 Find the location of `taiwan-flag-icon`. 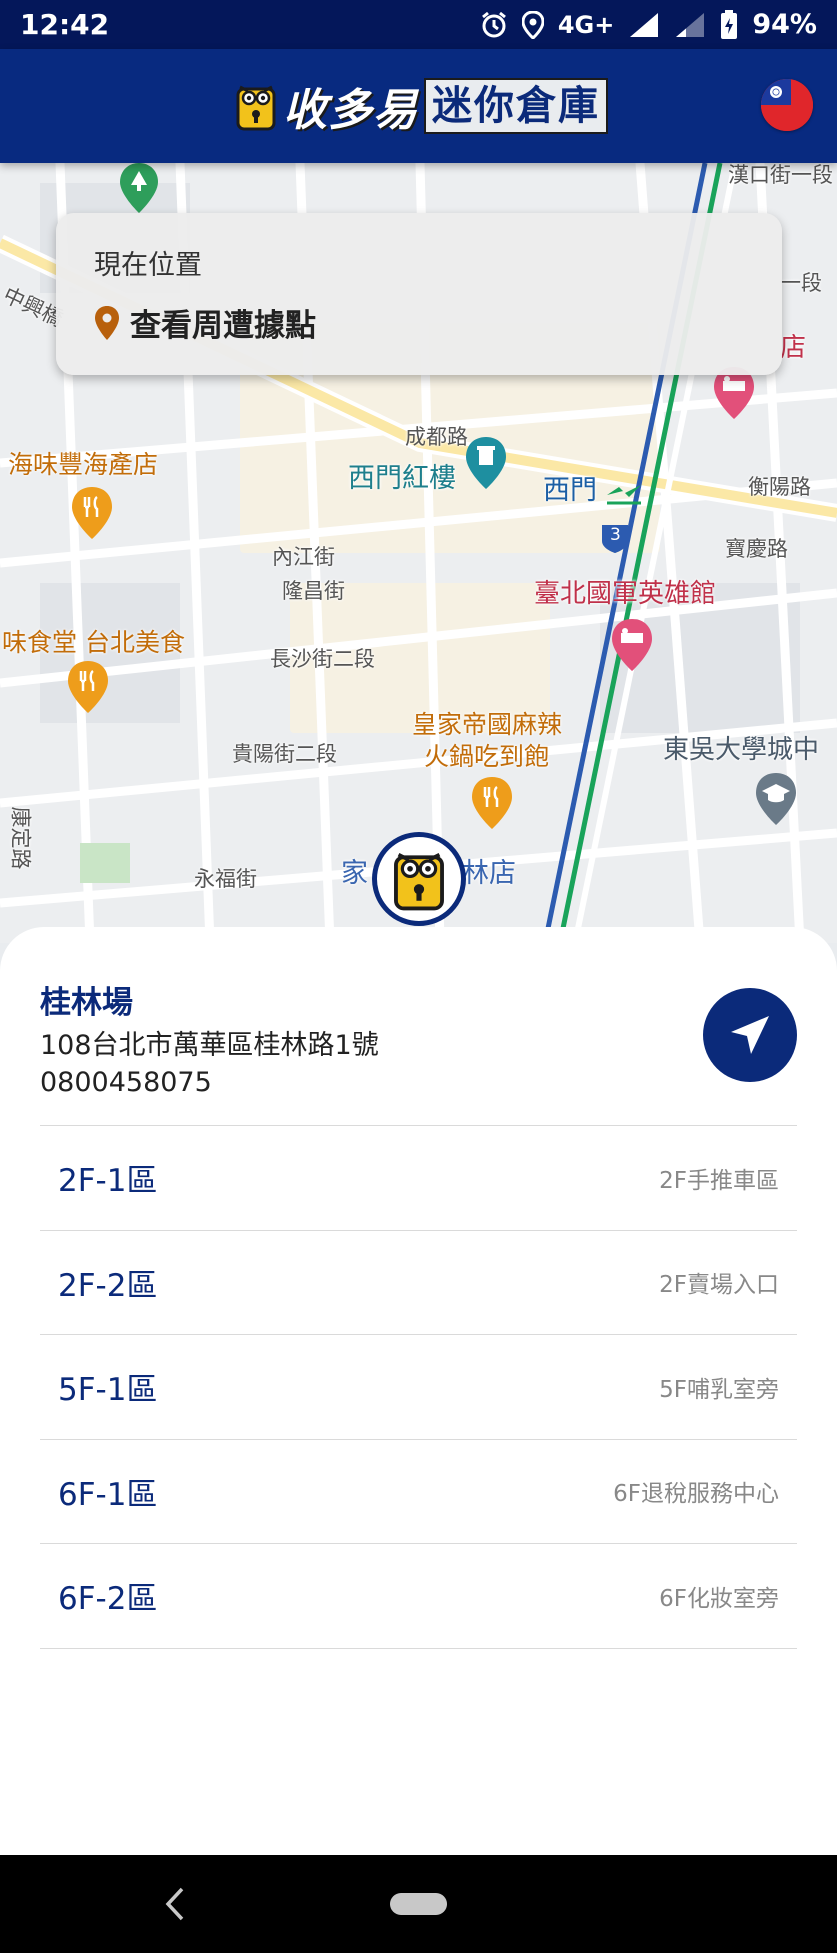

taiwan-flag-icon is located at coordinates (787, 105).